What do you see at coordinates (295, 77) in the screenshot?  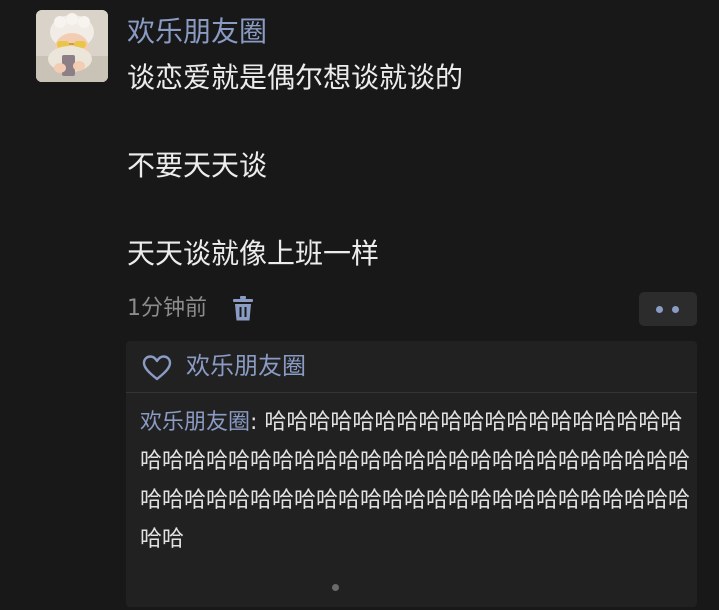 I see `post-line: 谈恋爱就是偶尔想谈就谈的` at bounding box center [295, 77].